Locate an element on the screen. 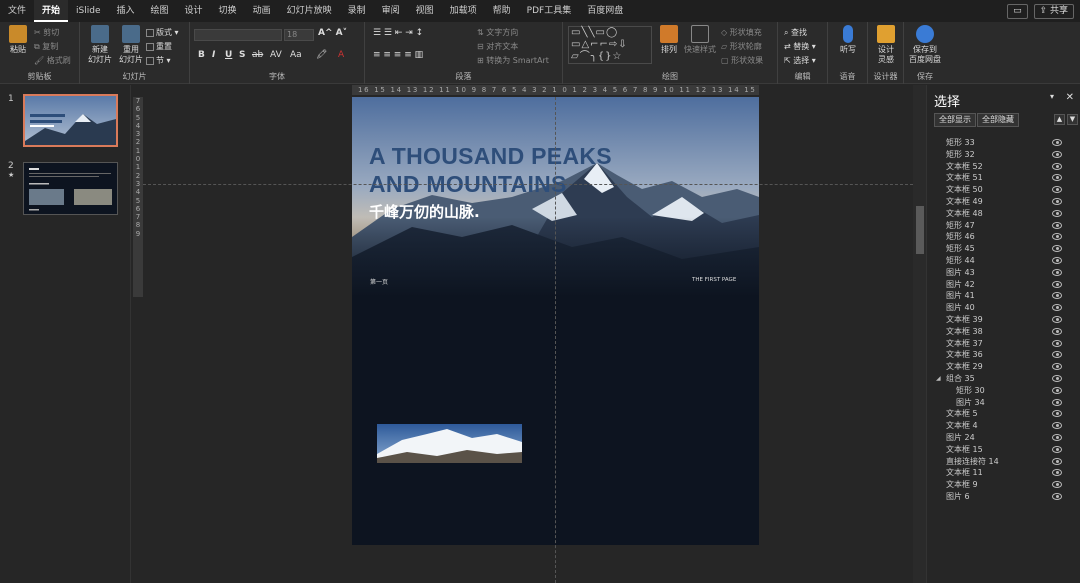 The image size is (1080, 583). collapse-icon: ◢ is located at coordinates (938, 379).